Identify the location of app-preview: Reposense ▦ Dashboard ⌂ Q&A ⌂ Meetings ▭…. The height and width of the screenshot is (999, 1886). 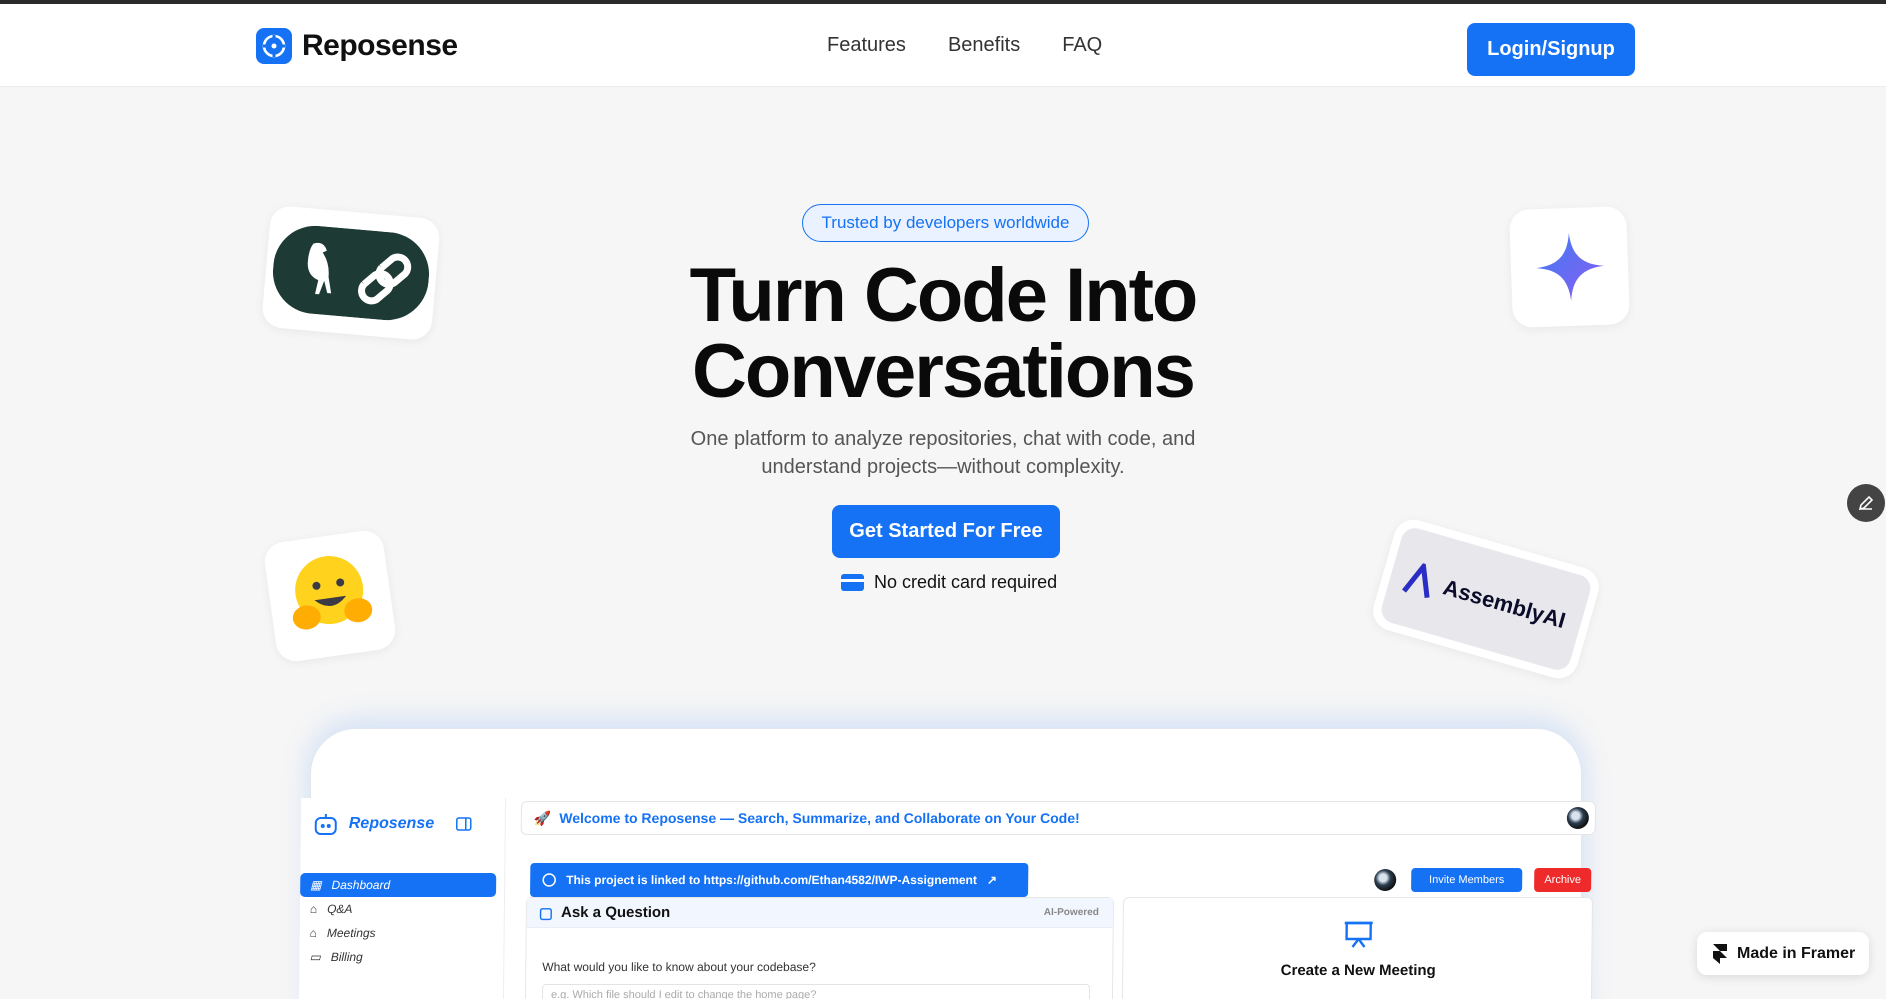
(949, 898).